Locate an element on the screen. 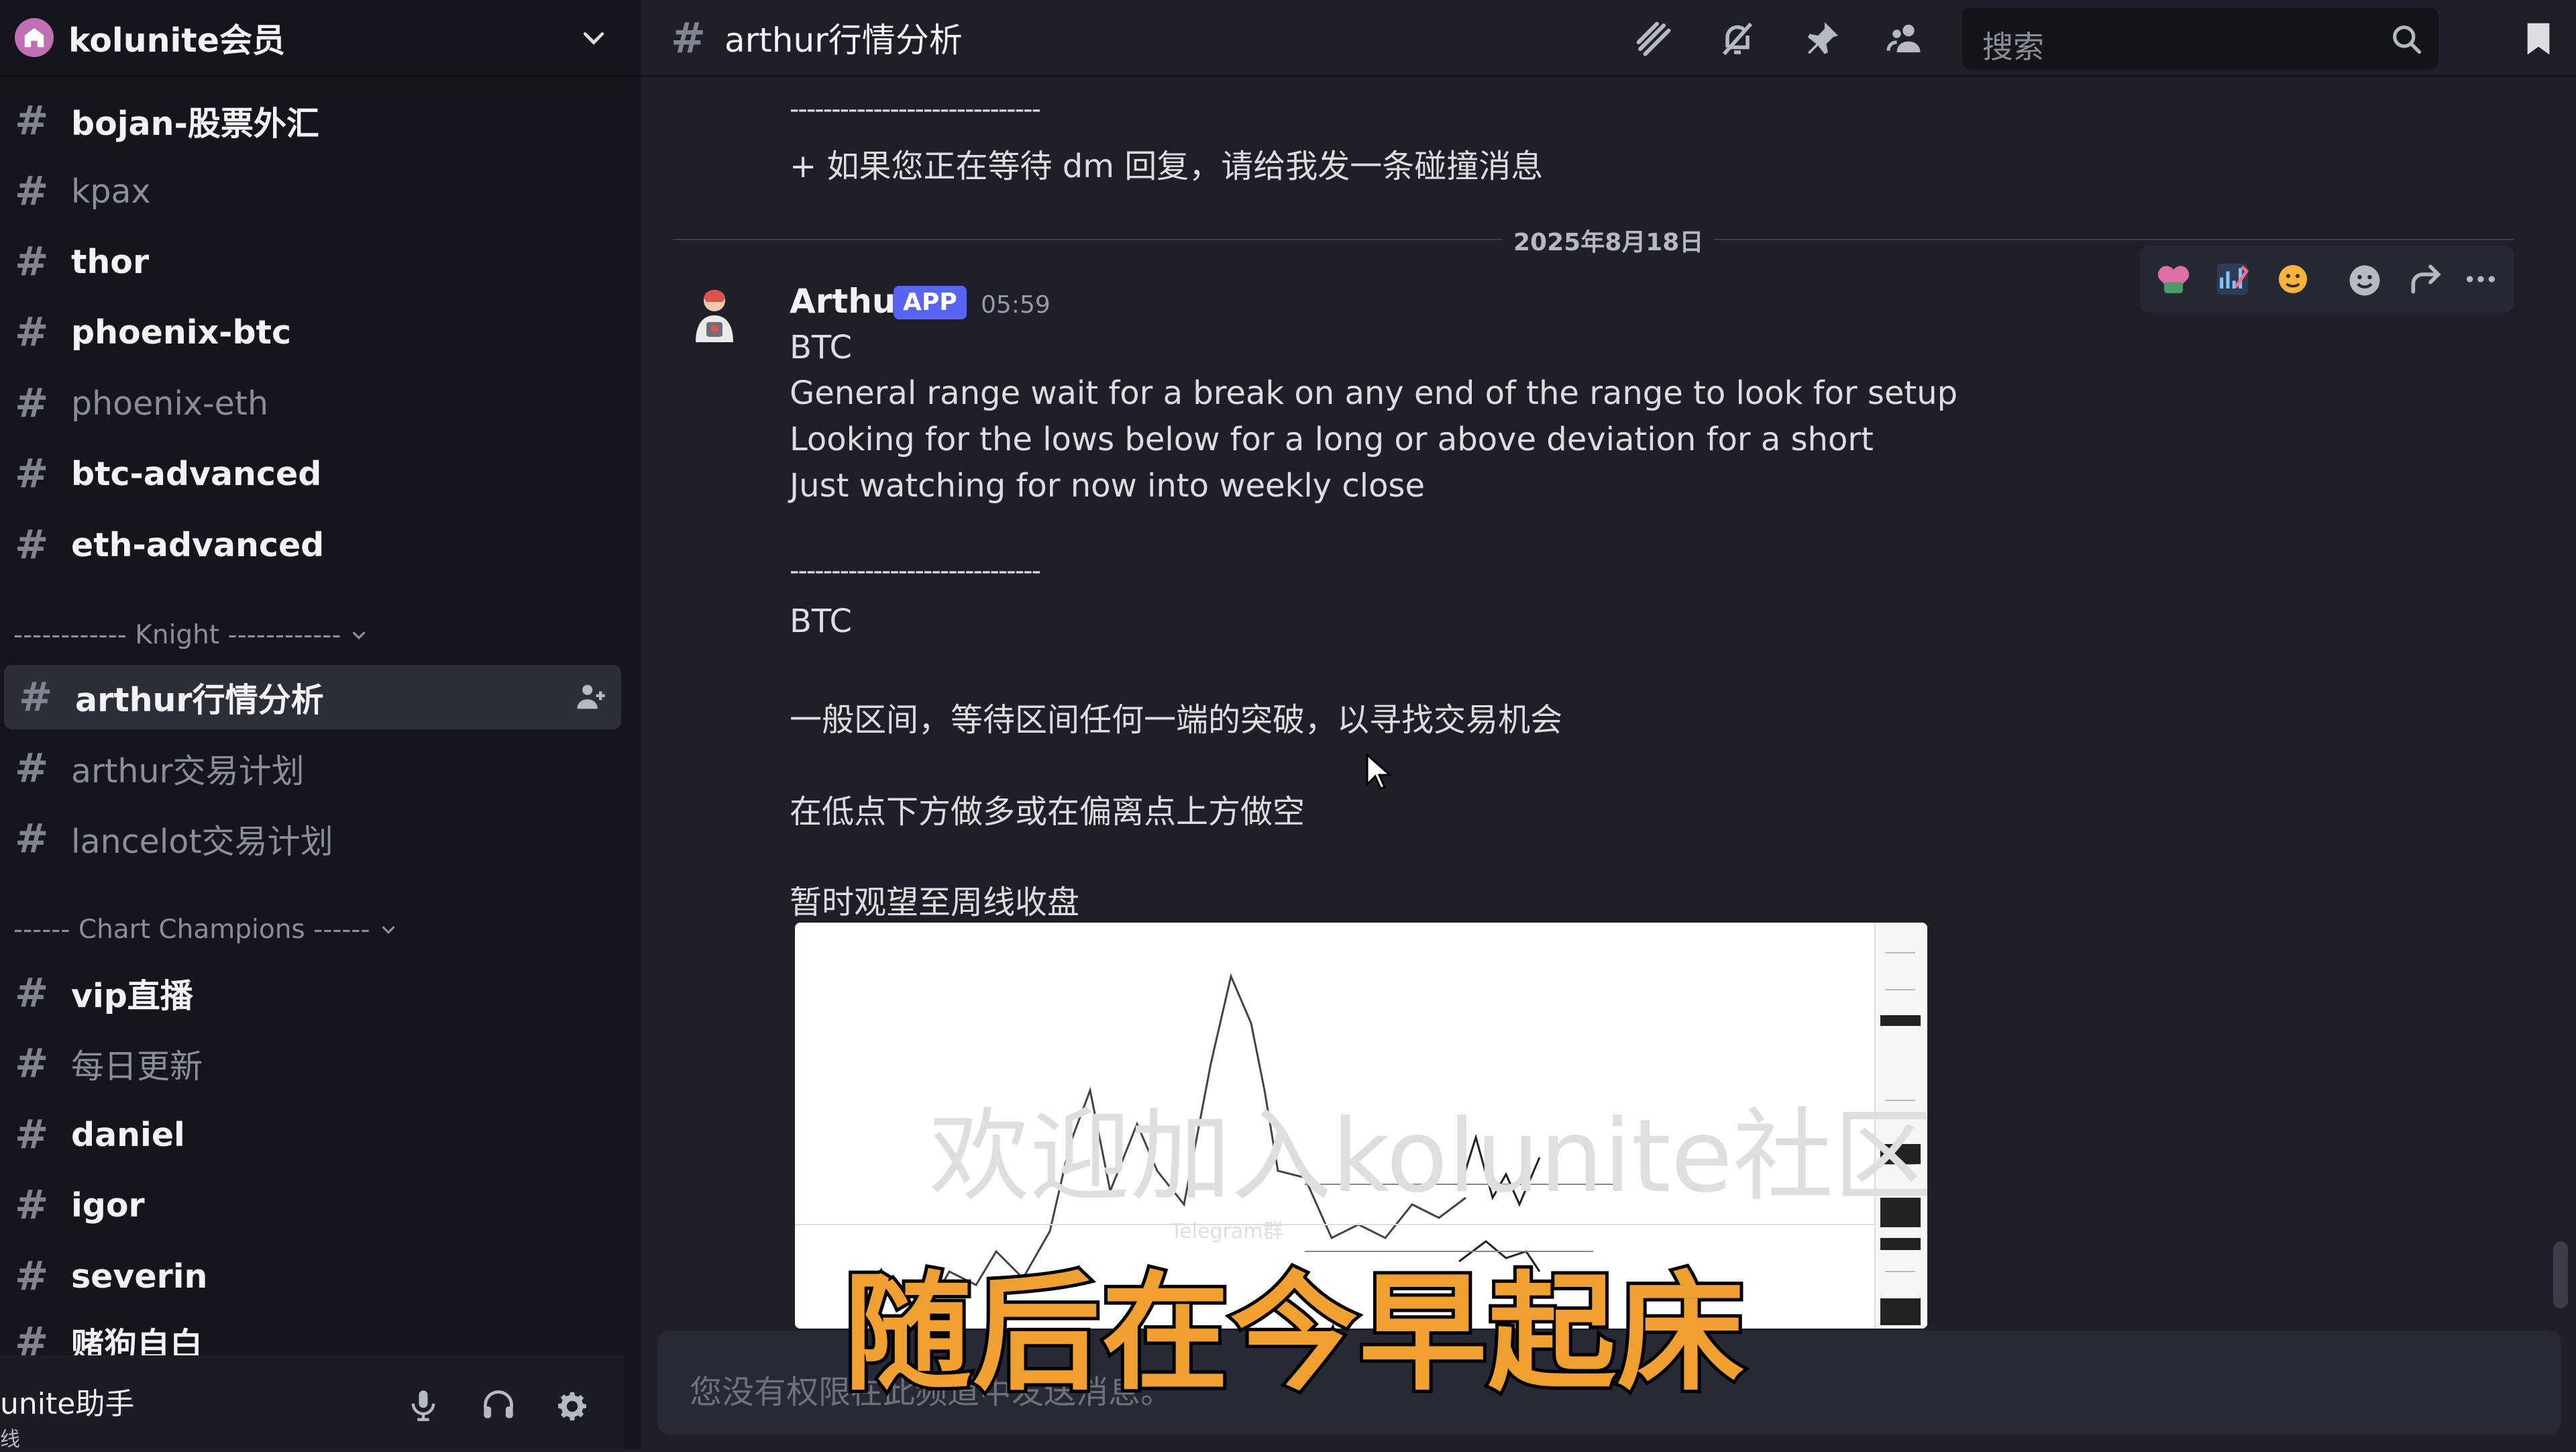 This screenshot has height=1452, width=2576. channel-label: severin is located at coordinates (139, 1277).